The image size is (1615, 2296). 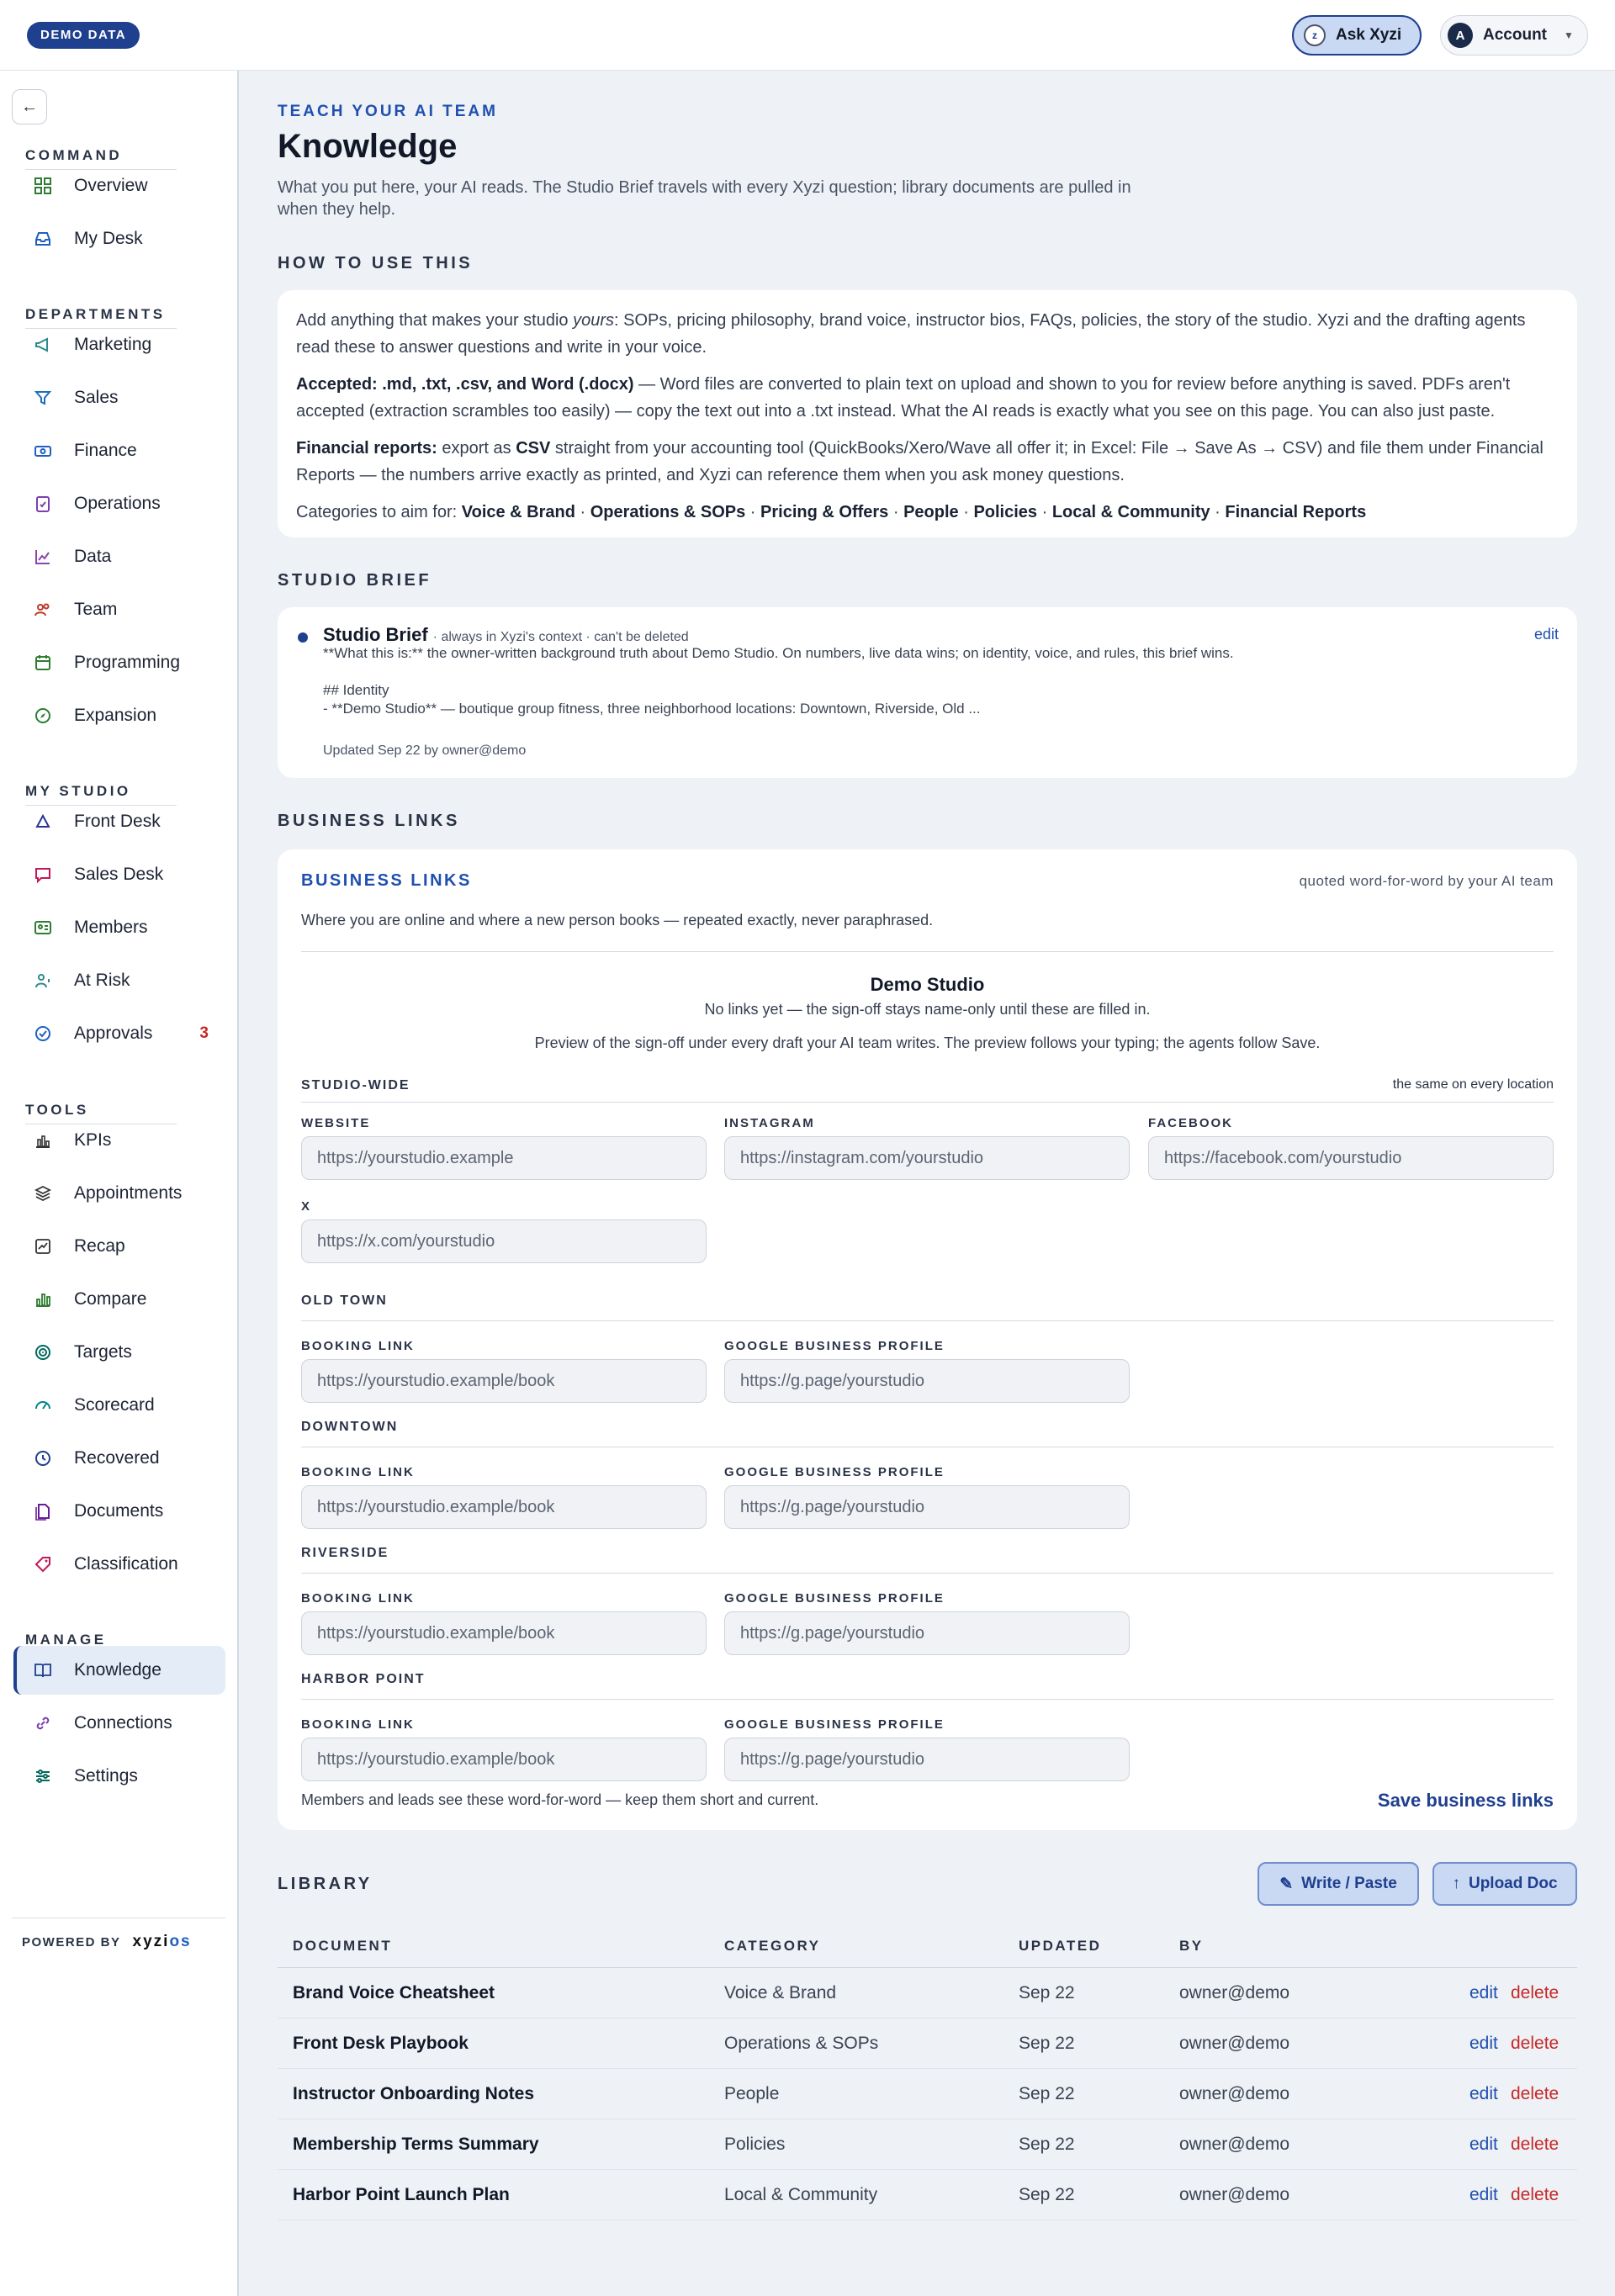 I want to click on approvals-count-badge: 3, so click(x=204, y=1033).